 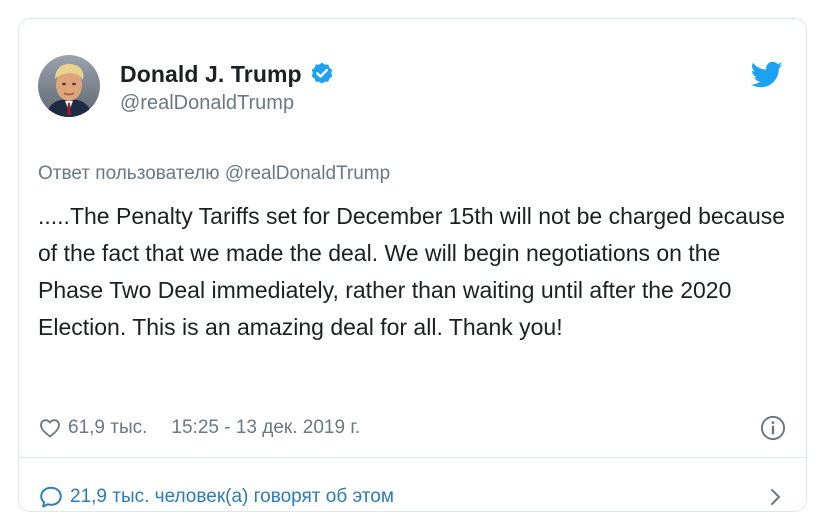 What do you see at coordinates (214, 174) in the screenshot?
I see `reply-context: Ответ пользователю @realDonaldTrump` at bounding box center [214, 174].